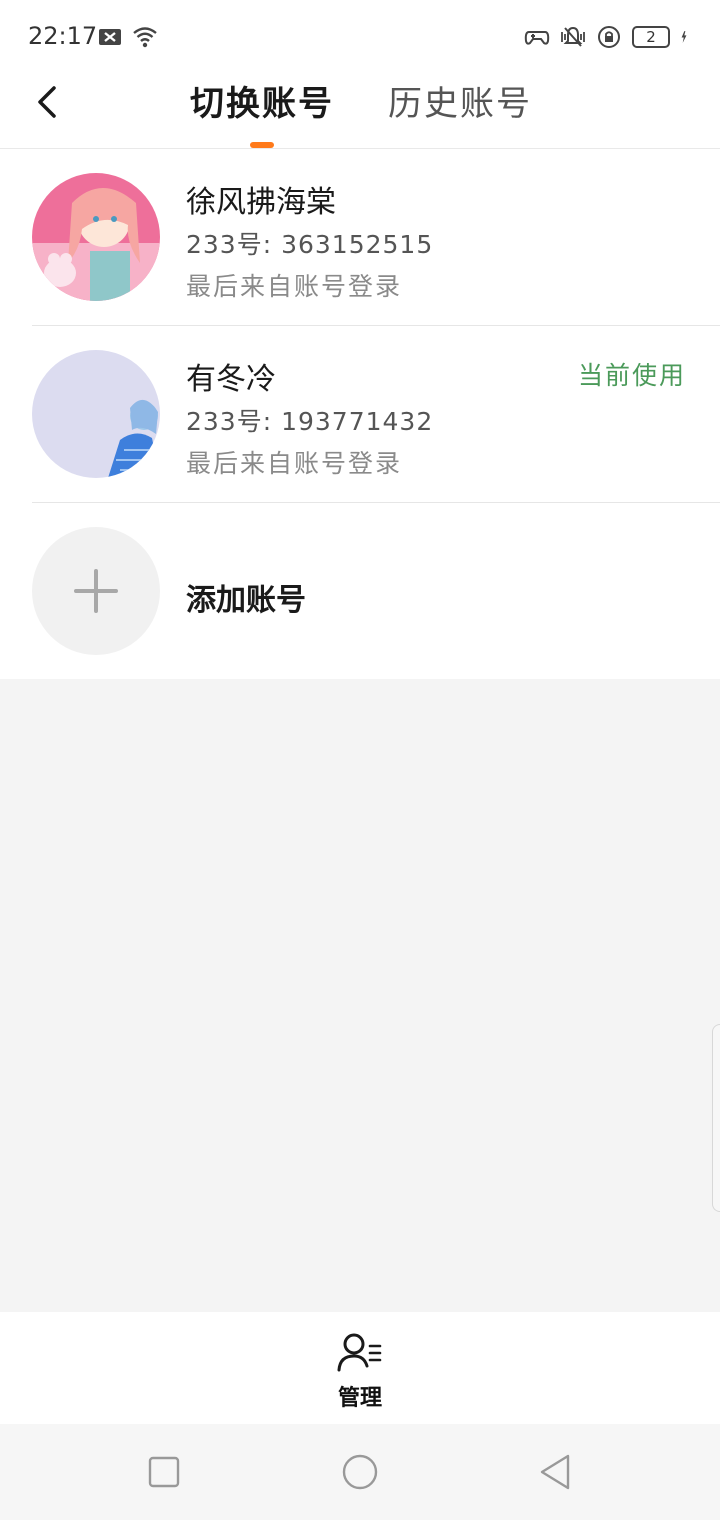 This screenshot has height=1520, width=720. Describe the element at coordinates (128, 37) in the screenshot. I see `status-left-icons` at that location.